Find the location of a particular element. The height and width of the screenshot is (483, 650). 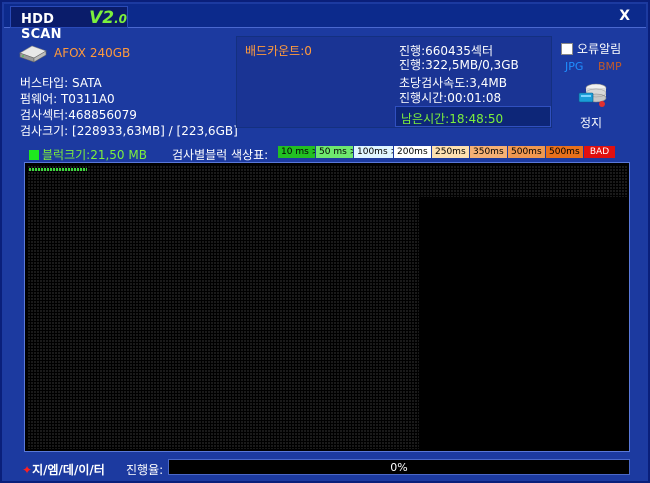

legend-item: 100ms > is located at coordinates (374, 152).